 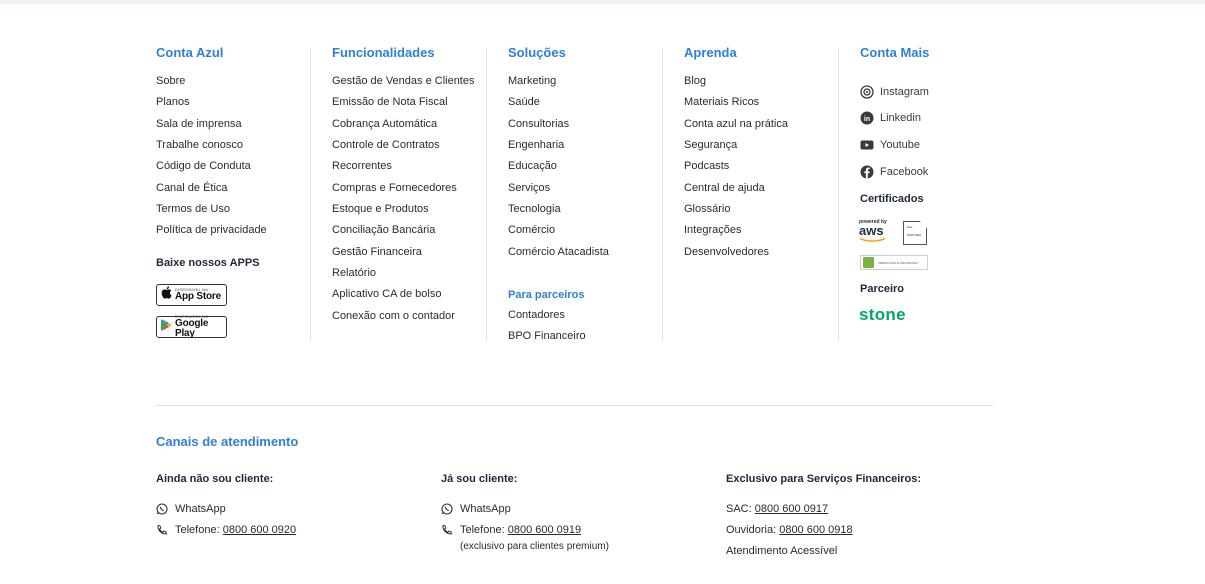 What do you see at coordinates (882, 289) in the screenshot?
I see `parceiro-title: Parceiro` at bounding box center [882, 289].